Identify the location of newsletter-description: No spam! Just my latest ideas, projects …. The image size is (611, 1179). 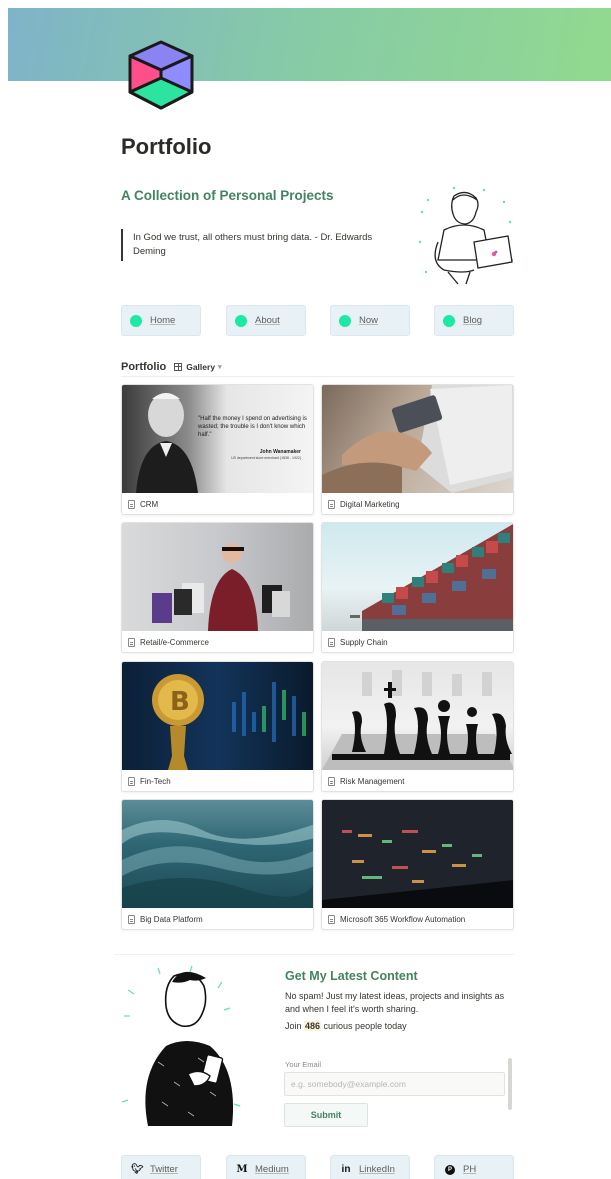
(395, 1002).